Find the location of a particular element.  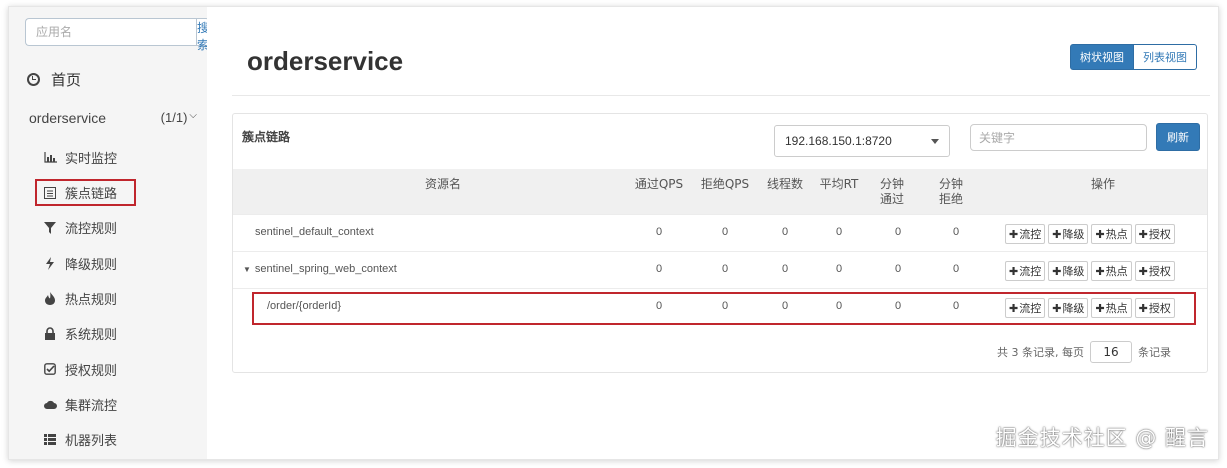

caret-down-icon: ▼ is located at coordinates (247, 269).